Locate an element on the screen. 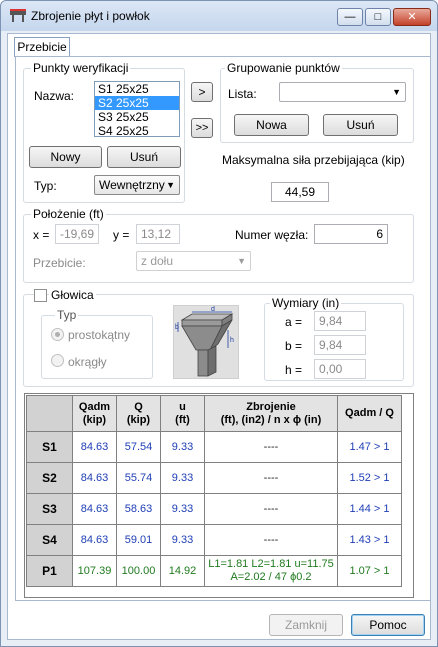 The height and width of the screenshot is (647, 438). h-field: 0,00 is located at coordinates (340, 369).